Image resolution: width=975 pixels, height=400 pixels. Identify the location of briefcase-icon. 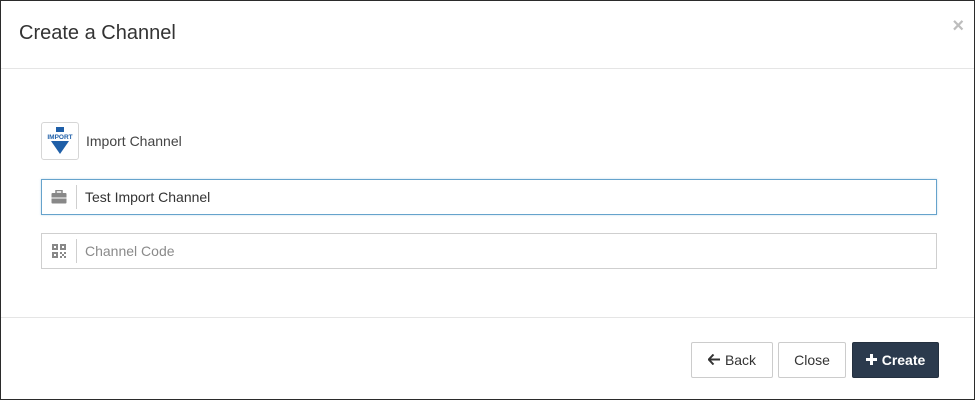
(59, 197).